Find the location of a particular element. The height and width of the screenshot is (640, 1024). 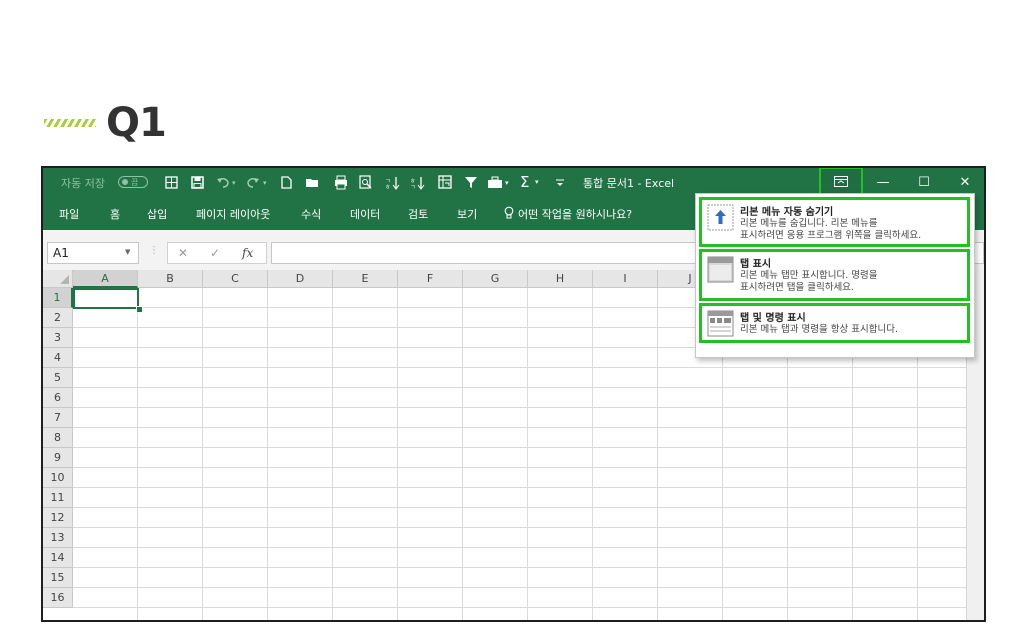

formula-buttons: ✕ ✓ fx is located at coordinates (217, 253).